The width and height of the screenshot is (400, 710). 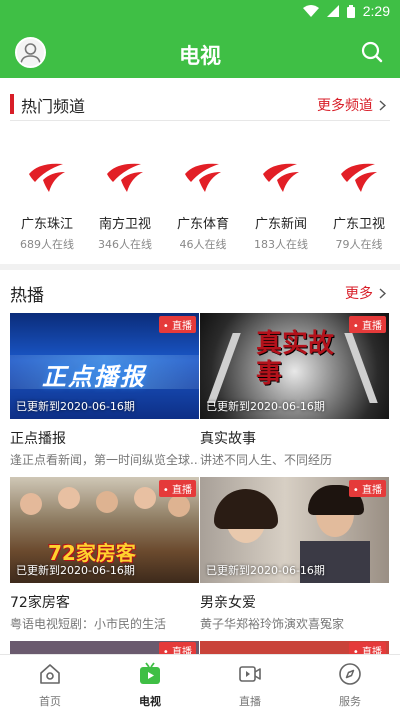 I want to click on program-card: • 直播 已更新到2020-06-16期 男亲女爱 黄子华郑裕玲饰演欢喜冤家, so click(x=294, y=554).